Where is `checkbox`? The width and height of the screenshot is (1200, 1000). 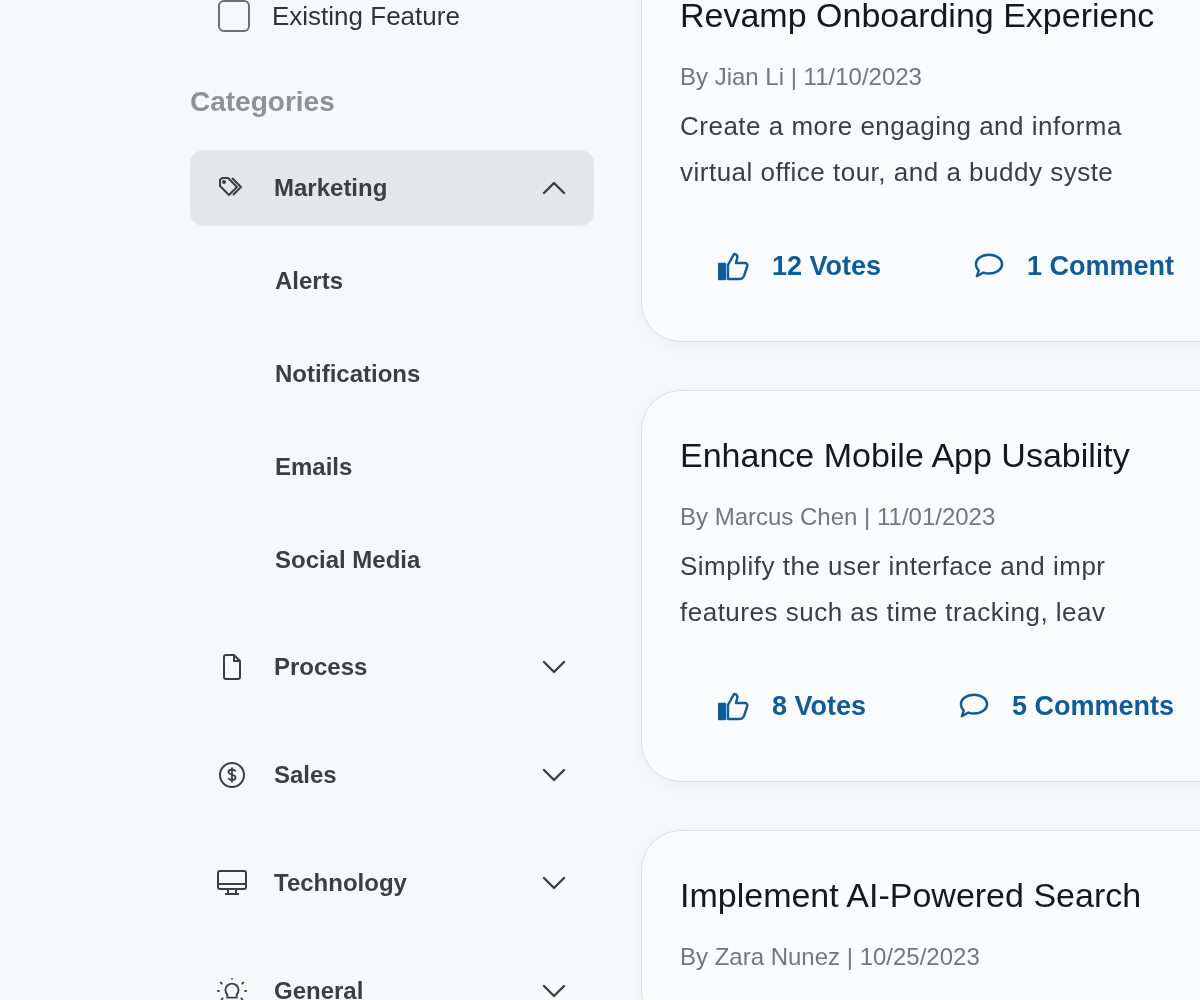 checkbox is located at coordinates (234, 16).